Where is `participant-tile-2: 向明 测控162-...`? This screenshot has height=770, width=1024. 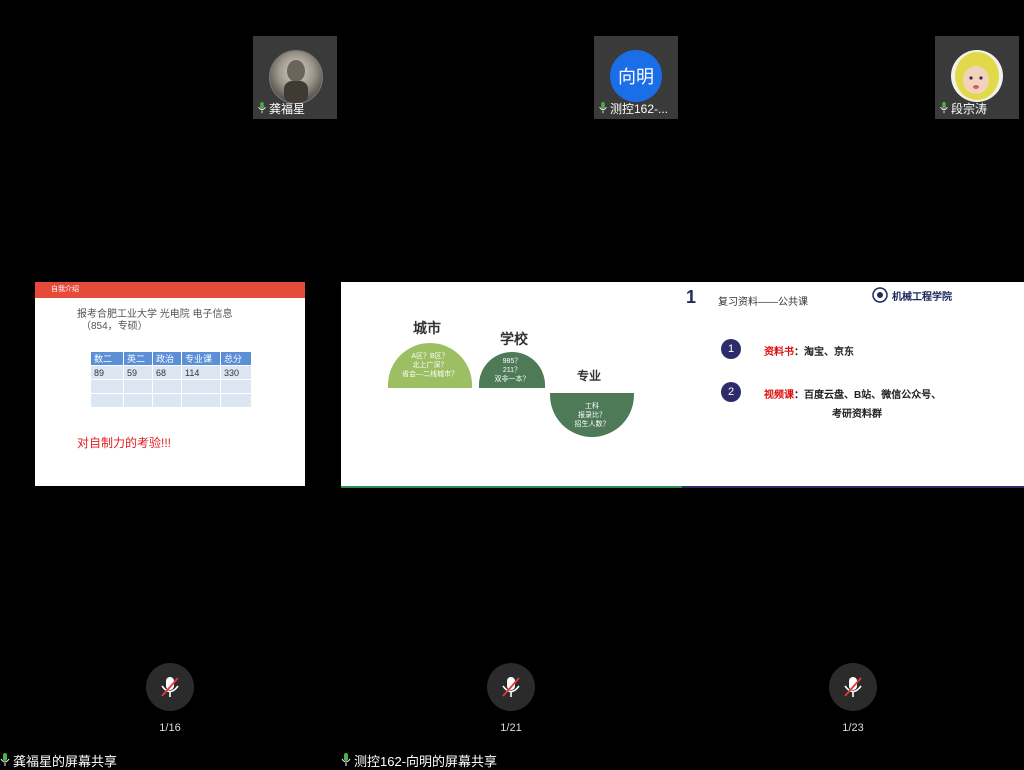
participant-tile-2: 向明 测控162-... is located at coordinates (636, 77).